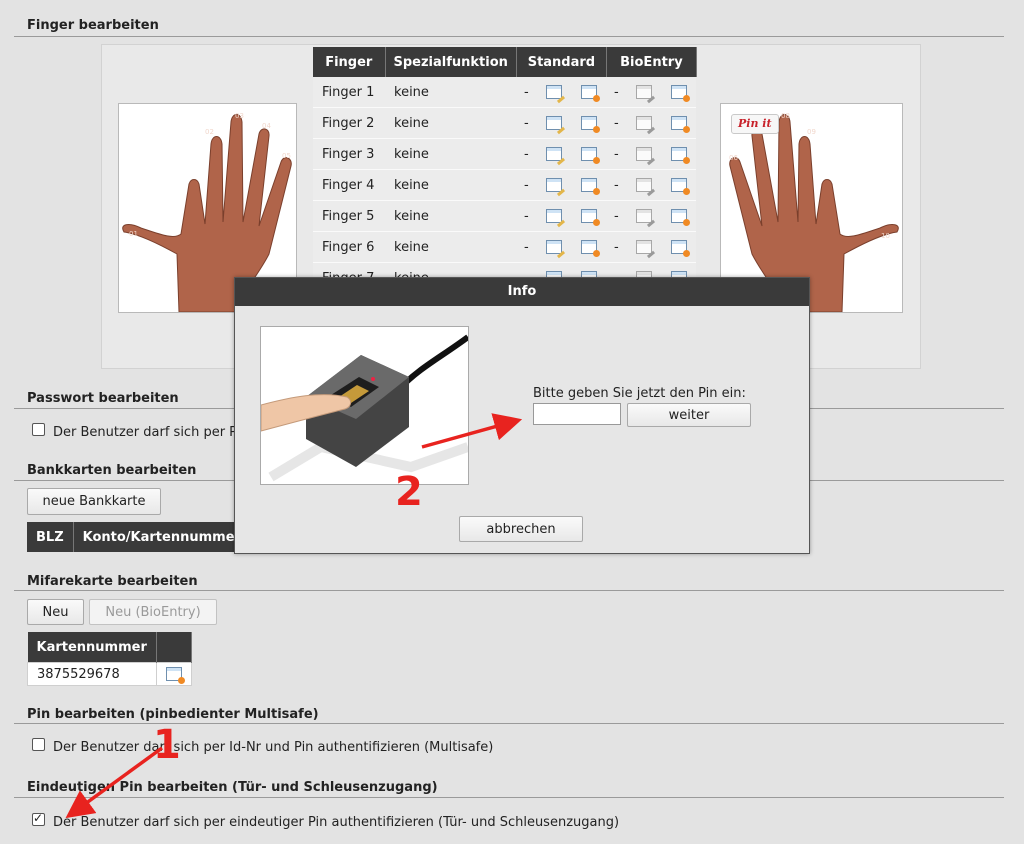  Describe the element at coordinates (167, 745) in the screenshot. I see `annotation-marker-1: 1` at that location.